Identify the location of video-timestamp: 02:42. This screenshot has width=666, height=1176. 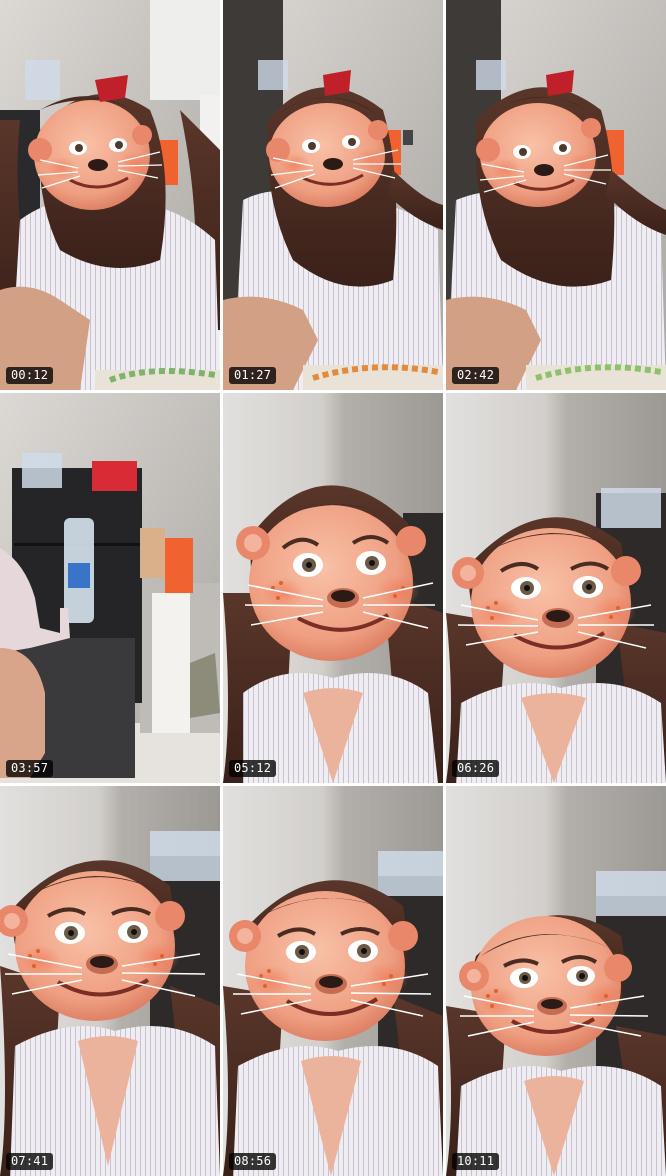
(476, 375).